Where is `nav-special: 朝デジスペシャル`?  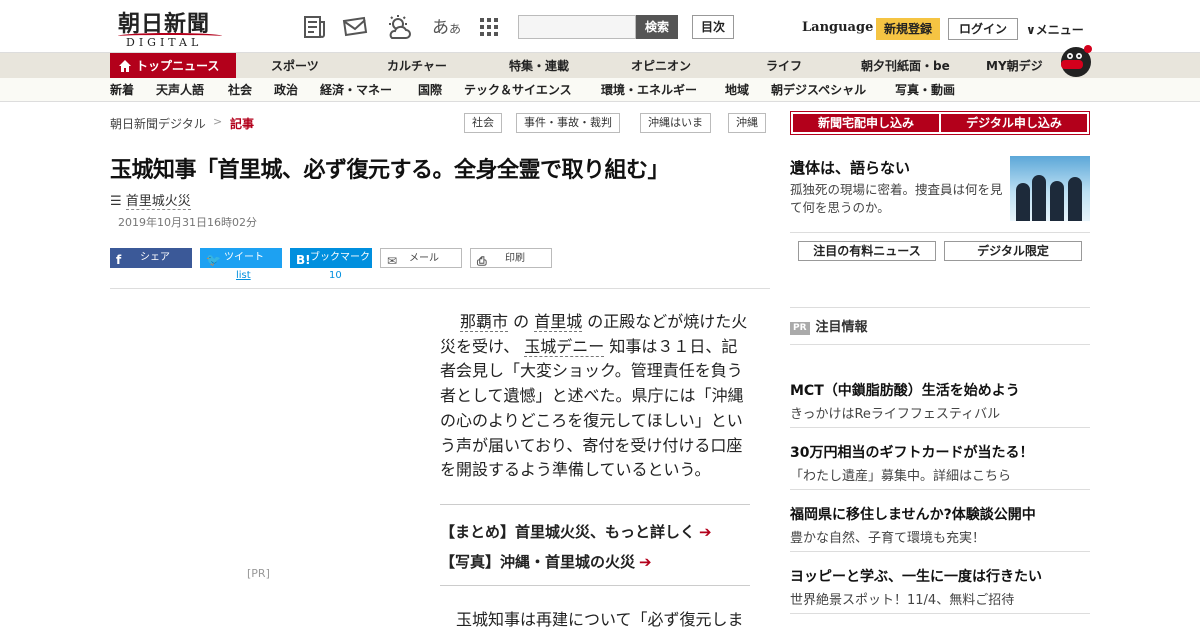
nav-special: 朝デジスペシャル is located at coordinates (818, 90).